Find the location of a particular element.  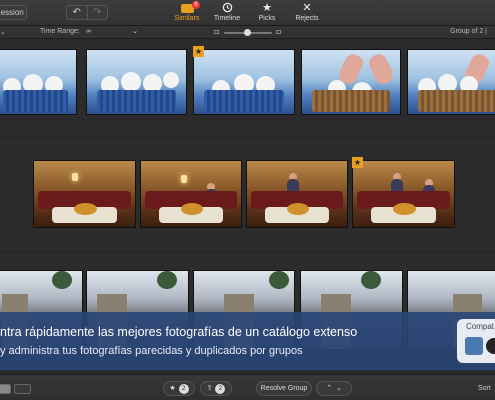

compare-view-button is located at coordinates (22, 389).